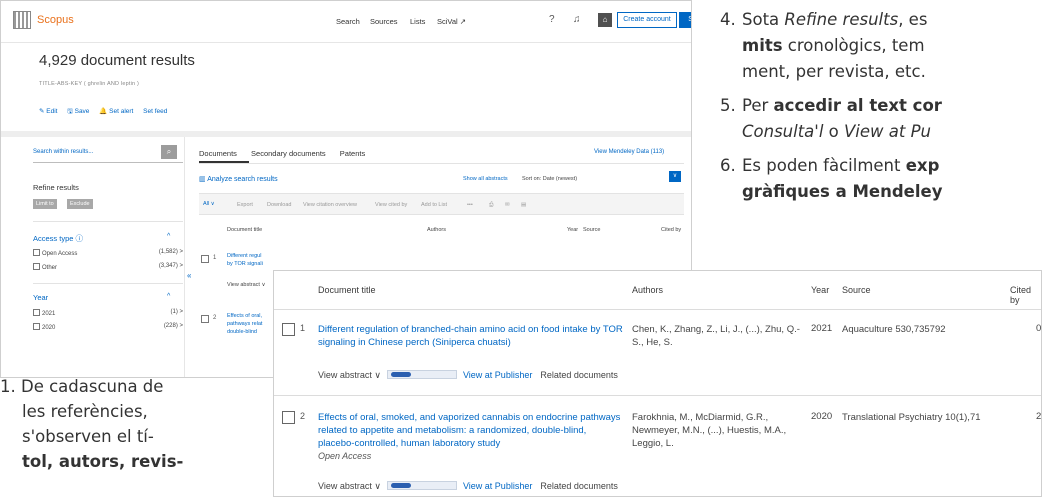 The image size is (1042, 497). I want to click on save-link: 🖫 Save, so click(78, 111).